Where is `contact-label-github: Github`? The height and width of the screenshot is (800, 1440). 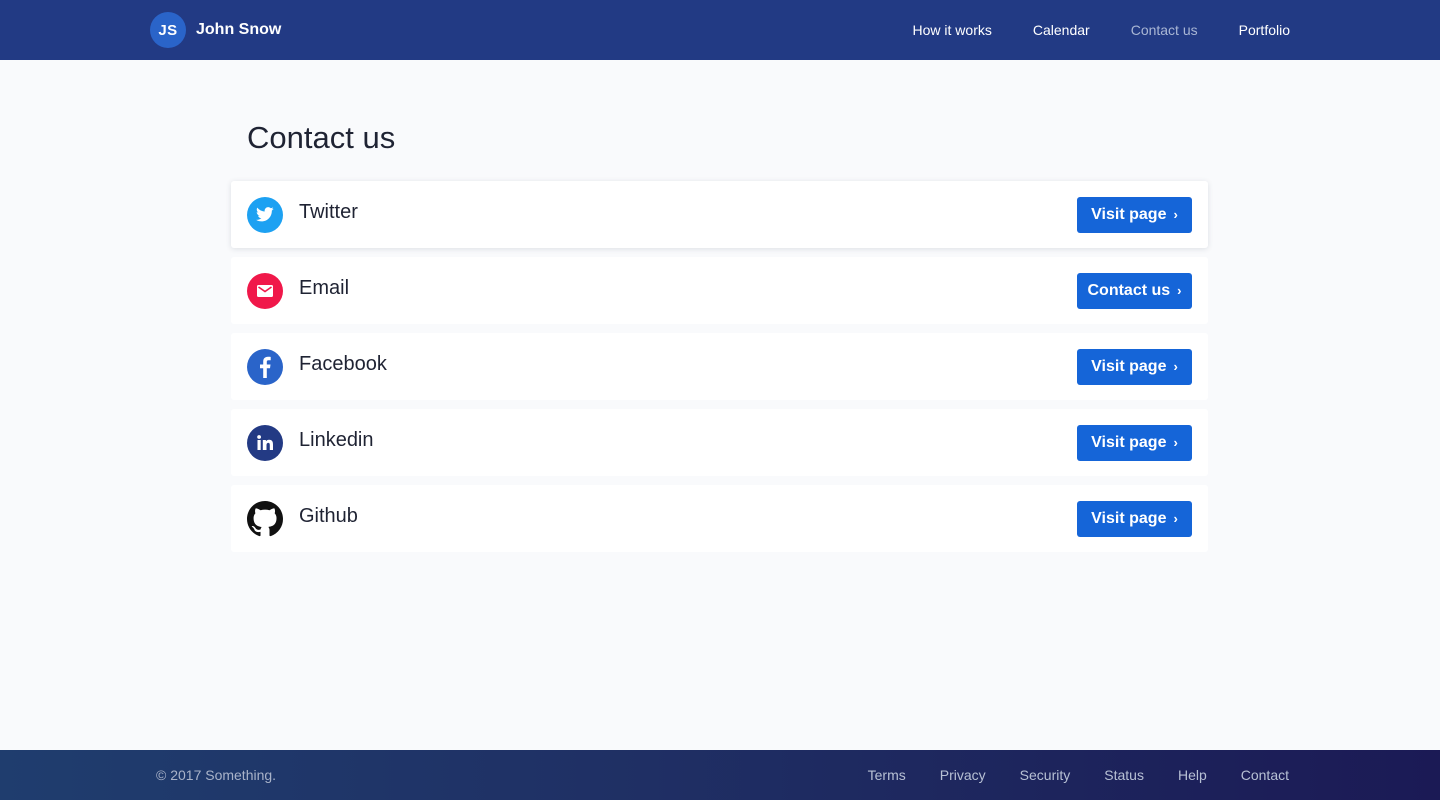 contact-label-github: Github is located at coordinates (328, 516).